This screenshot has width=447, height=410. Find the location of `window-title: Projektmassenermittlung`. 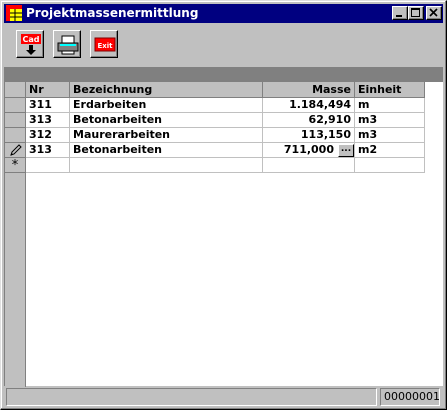

window-title: Projektmassenermittlung is located at coordinates (112, 13).